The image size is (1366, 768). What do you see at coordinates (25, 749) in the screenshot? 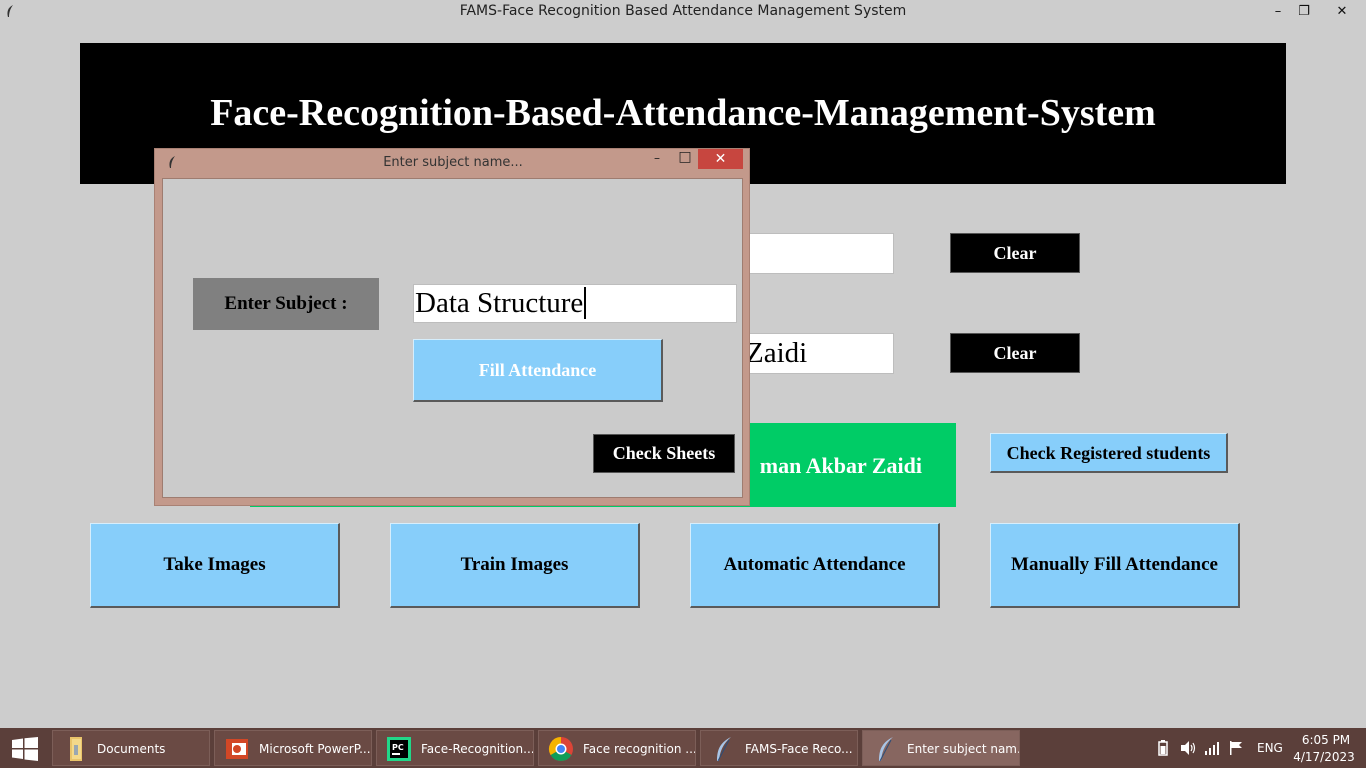
I see `windows-start-icon` at bounding box center [25, 749].